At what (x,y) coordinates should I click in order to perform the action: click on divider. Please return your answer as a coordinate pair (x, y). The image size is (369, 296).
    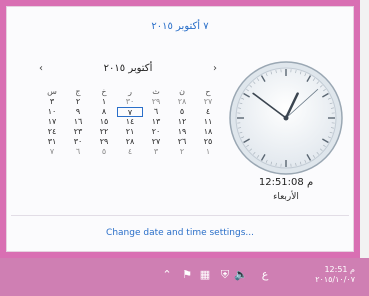
    Looking at the image, I should click on (180, 215).